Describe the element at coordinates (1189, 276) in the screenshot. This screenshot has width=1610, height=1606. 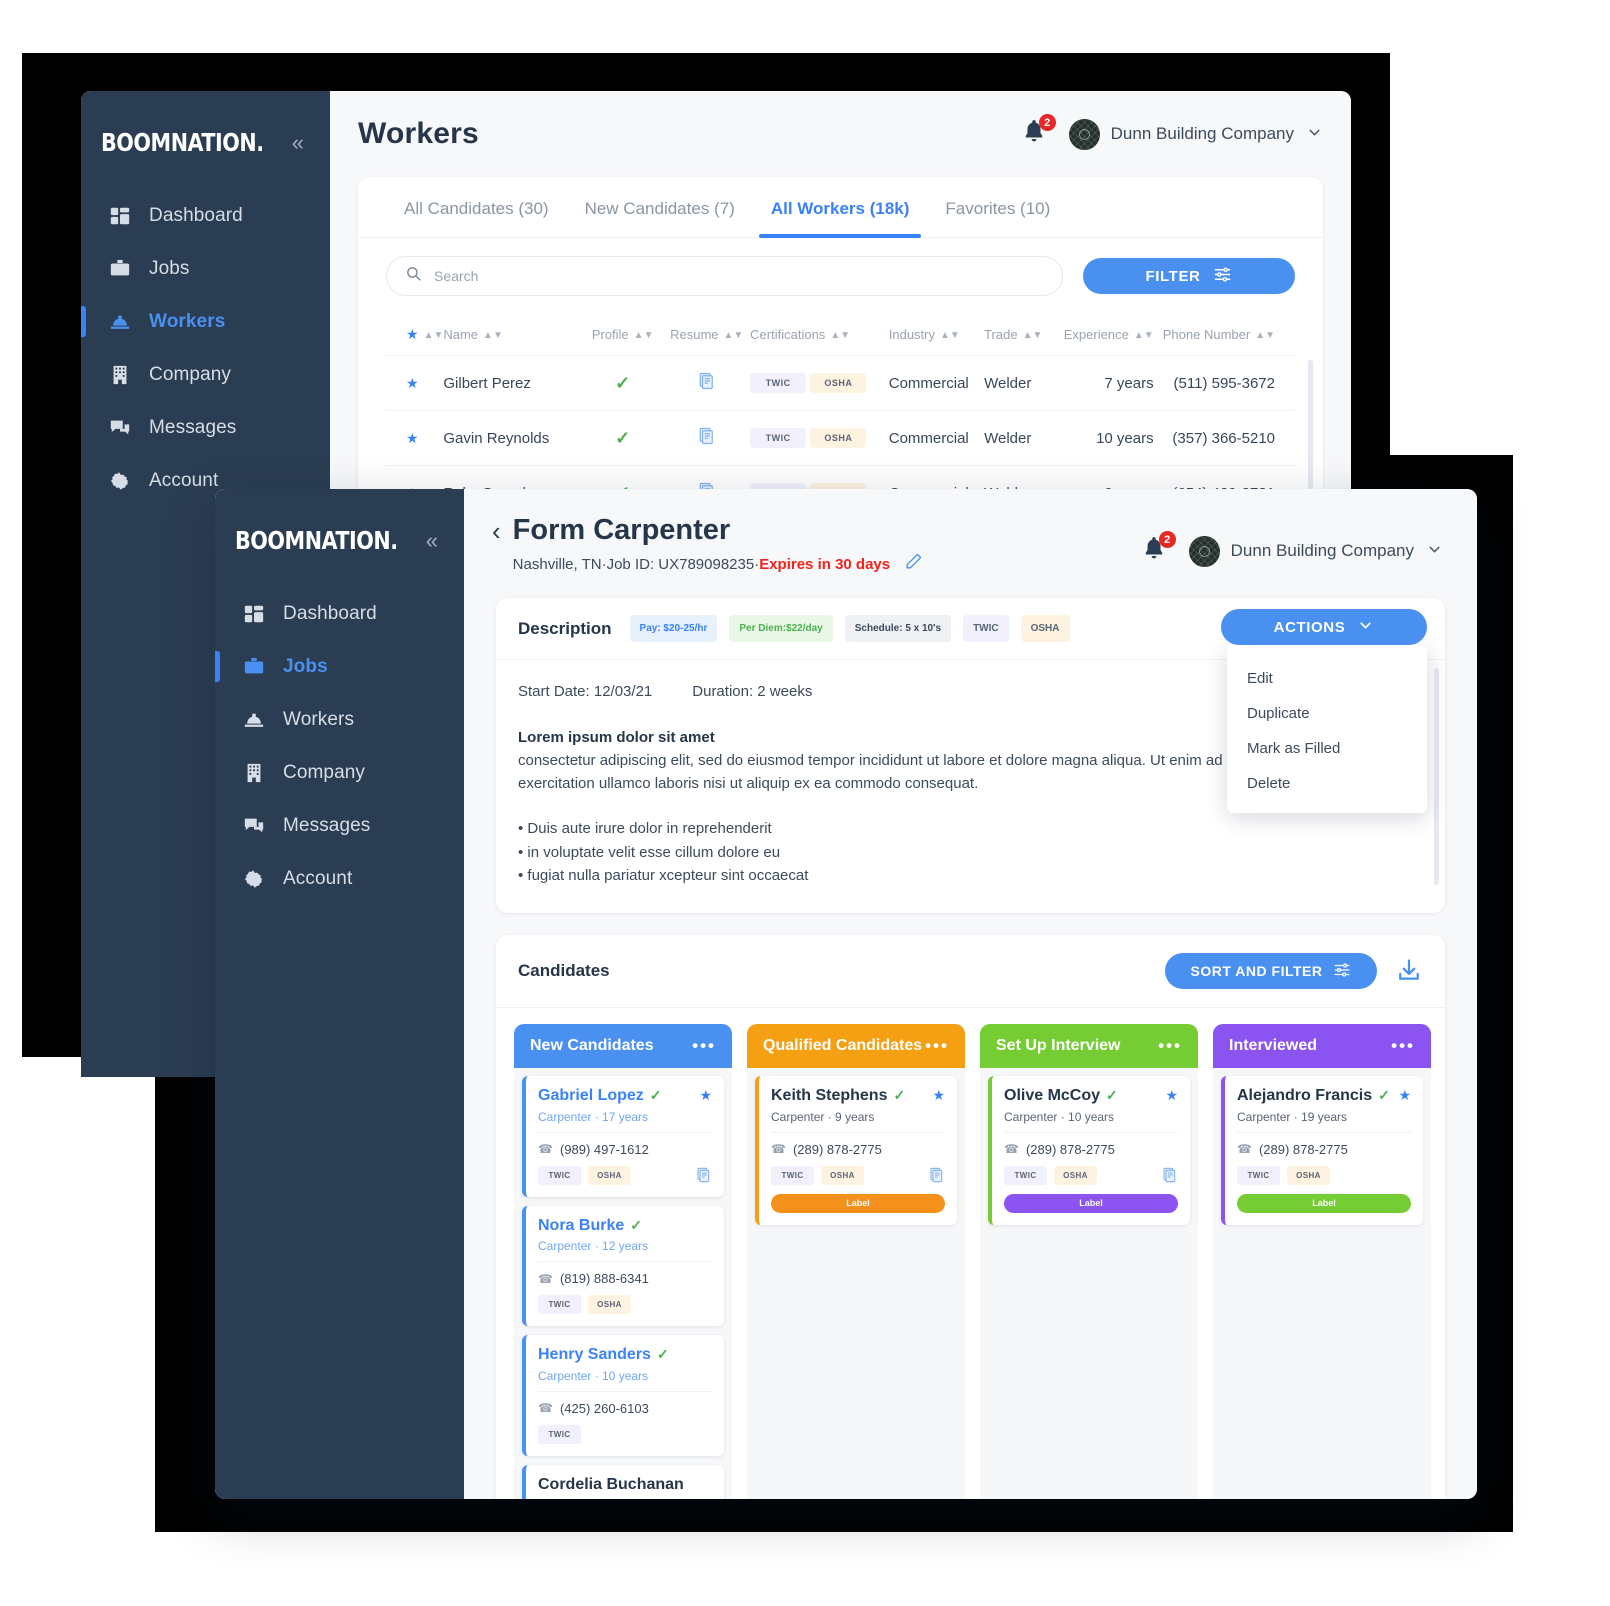
I see `filter-button: FILTER` at that location.